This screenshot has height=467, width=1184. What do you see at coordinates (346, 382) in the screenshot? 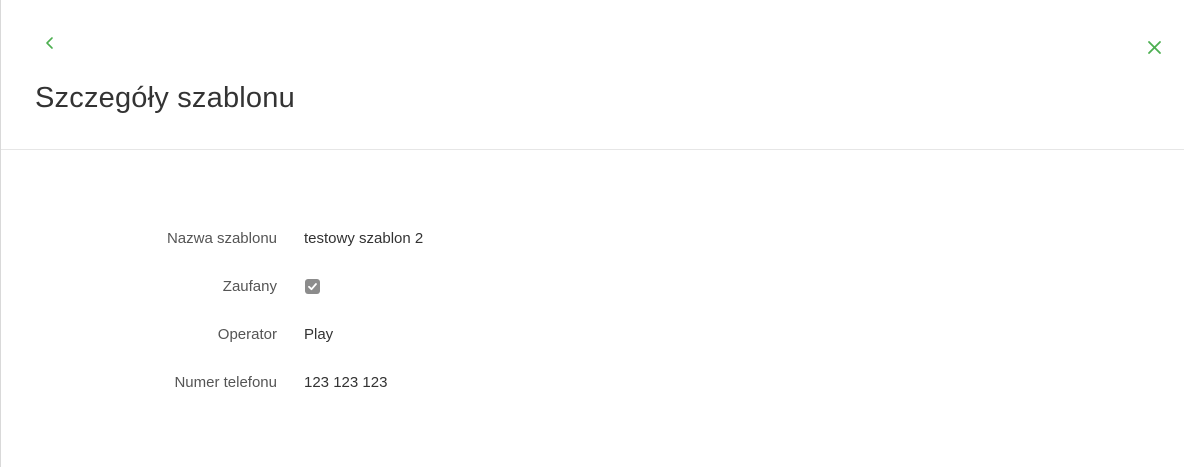
I see `phone-number-value: 123 123 123` at bounding box center [346, 382].